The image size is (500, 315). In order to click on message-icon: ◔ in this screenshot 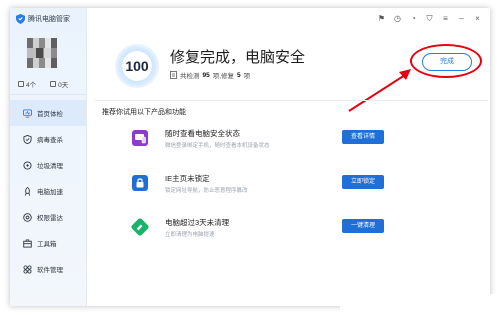, I will do `click(413, 18)`.